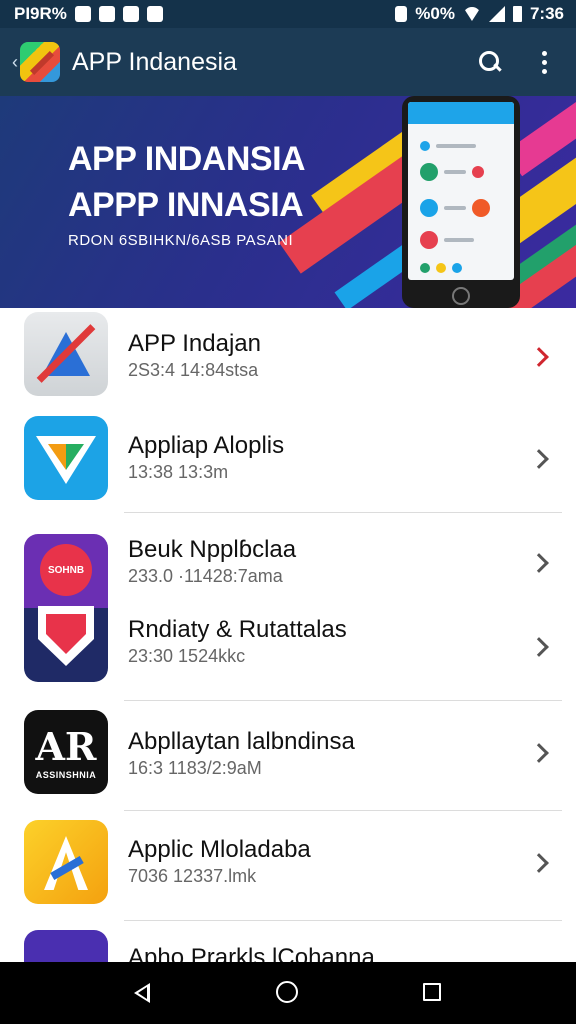  I want to click on nav-recents-icon, so click(433, 993).